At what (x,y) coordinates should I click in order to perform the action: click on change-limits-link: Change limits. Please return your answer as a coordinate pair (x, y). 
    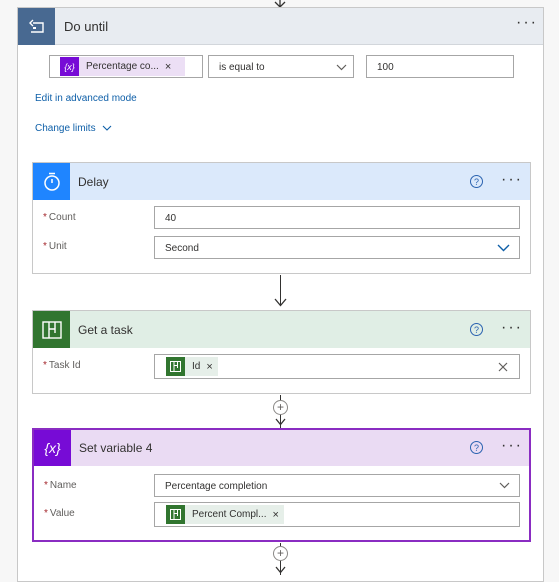
    Looking at the image, I should click on (73, 128).